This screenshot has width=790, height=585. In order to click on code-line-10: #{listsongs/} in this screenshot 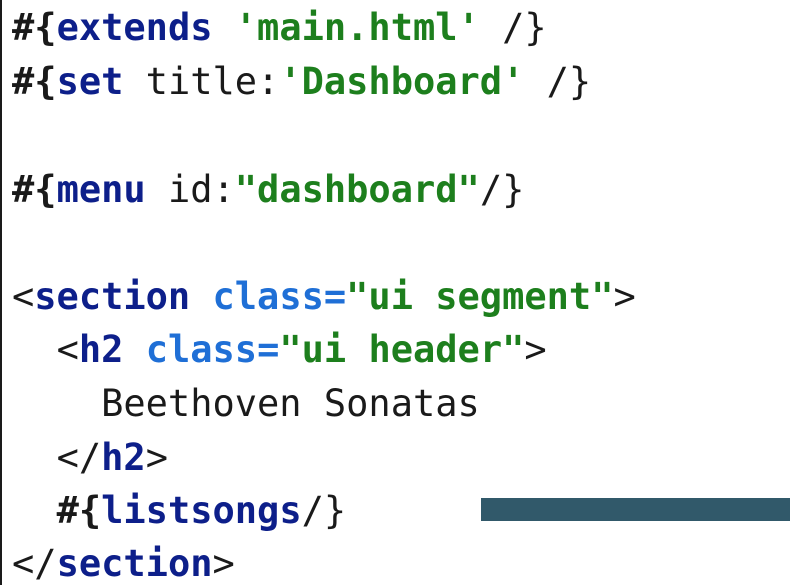, I will do `click(179, 511)`.